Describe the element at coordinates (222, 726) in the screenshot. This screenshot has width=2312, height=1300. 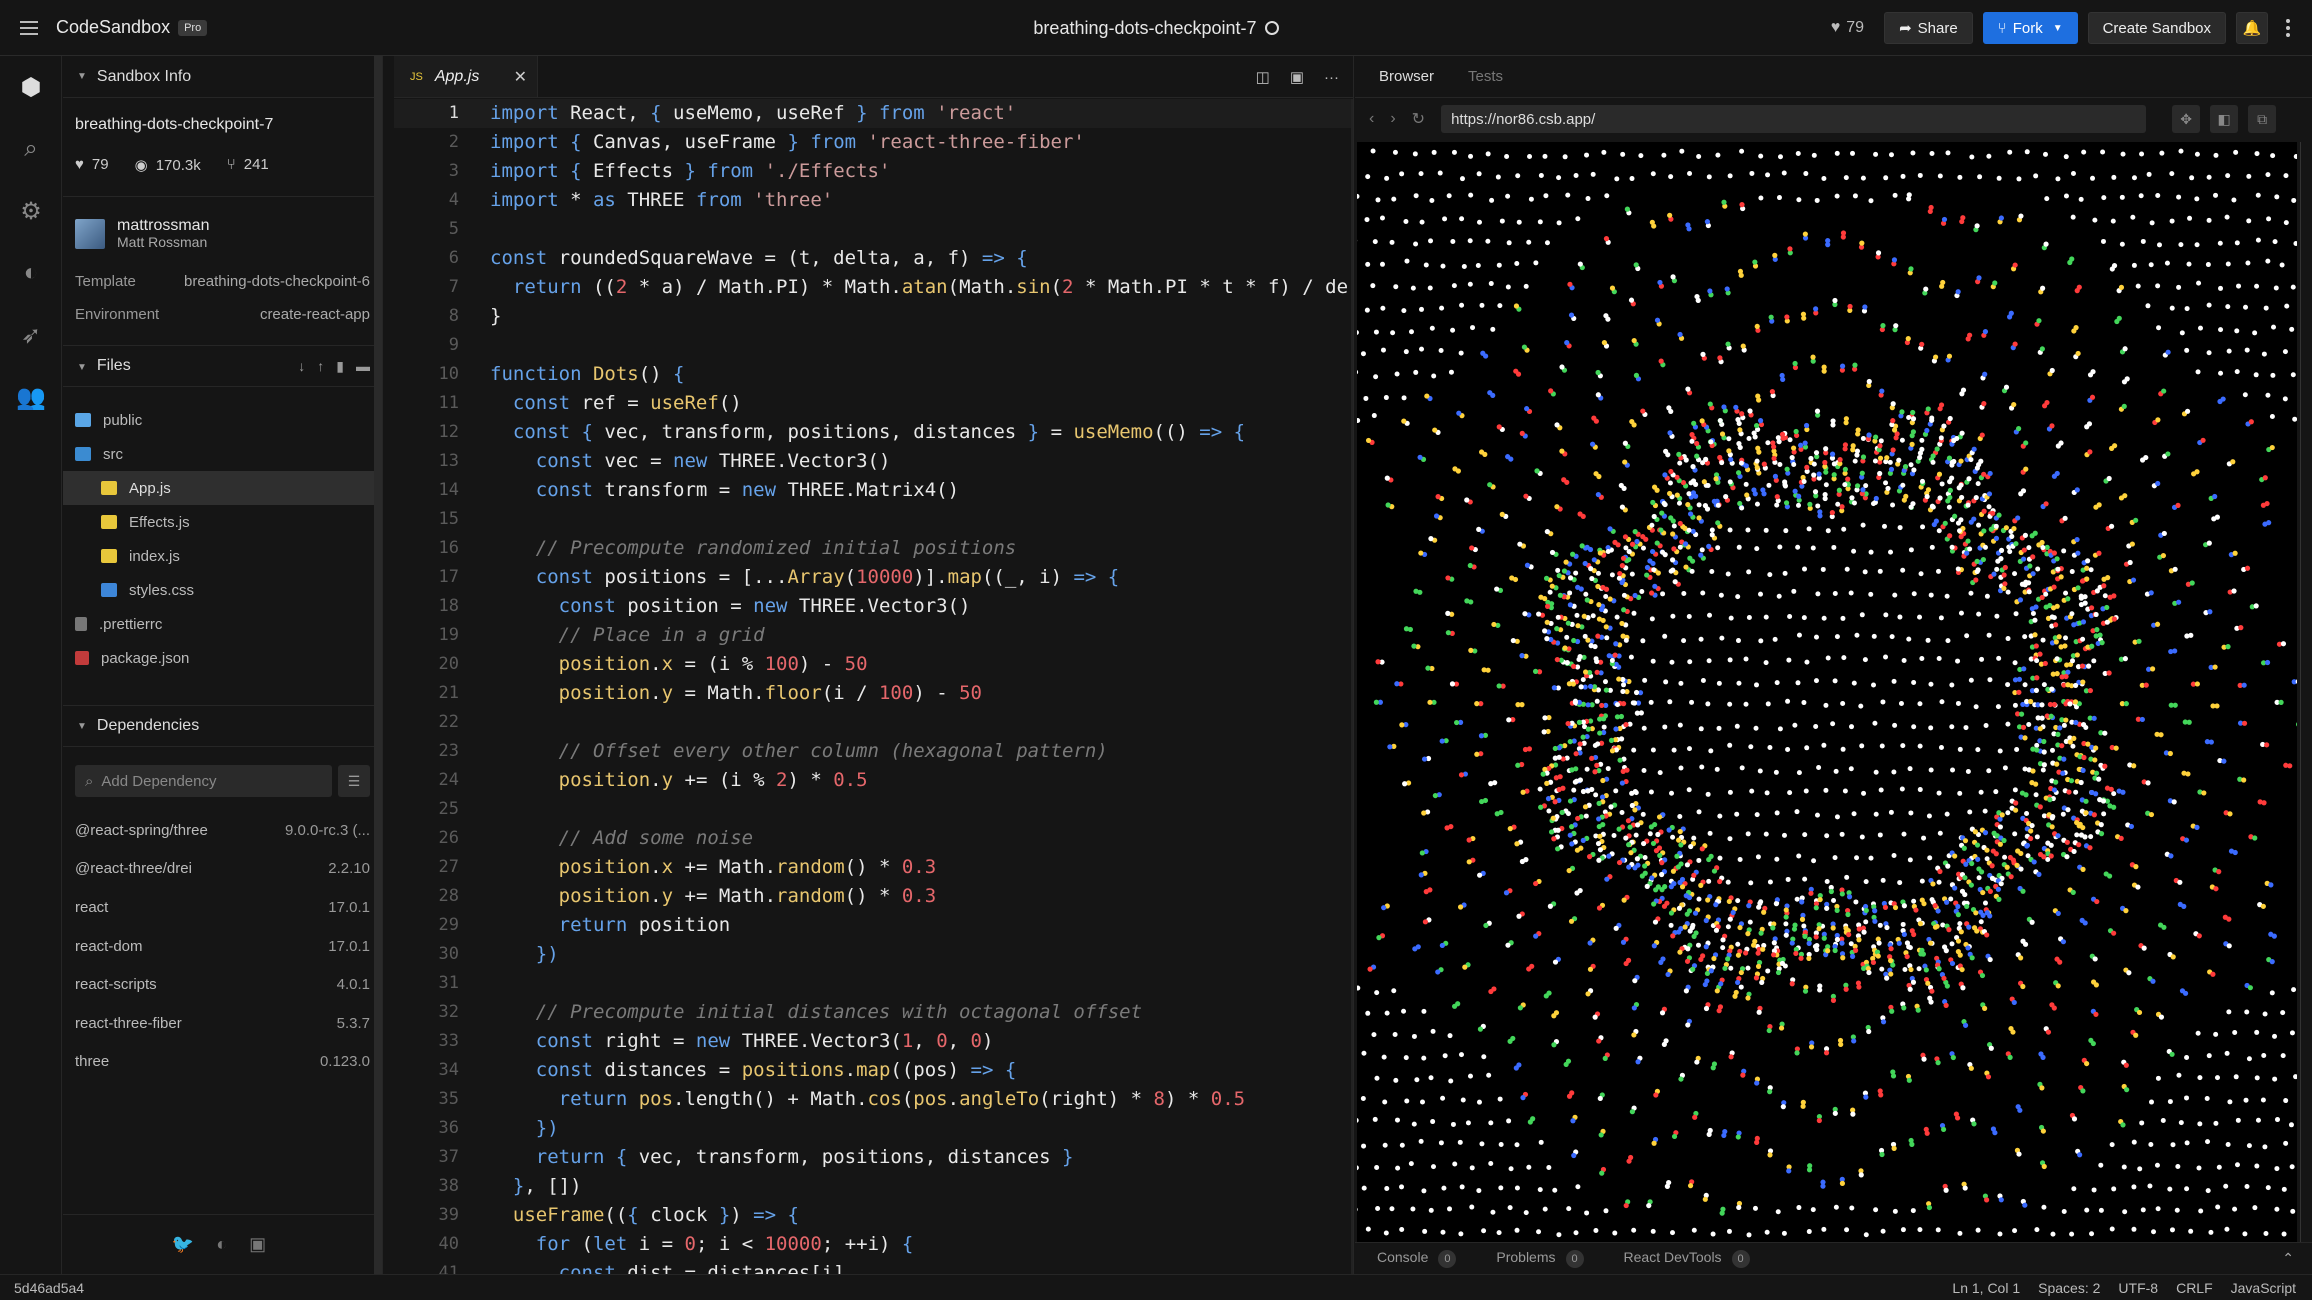
I see `dependencies-header: ▼ Dependencies` at that location.